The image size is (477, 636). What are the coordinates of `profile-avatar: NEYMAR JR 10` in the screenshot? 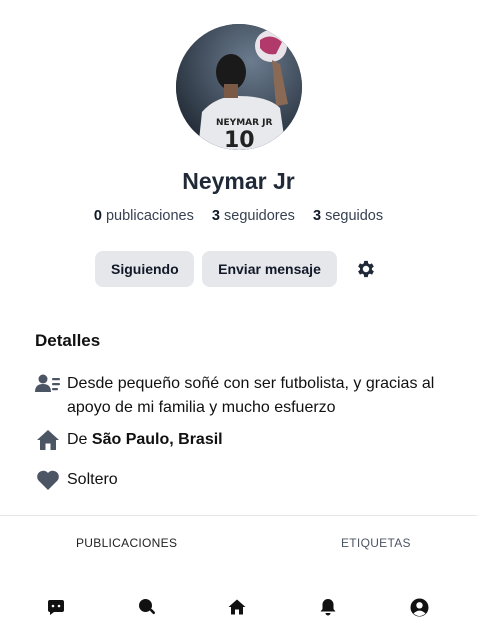 It's located at (239, 87).